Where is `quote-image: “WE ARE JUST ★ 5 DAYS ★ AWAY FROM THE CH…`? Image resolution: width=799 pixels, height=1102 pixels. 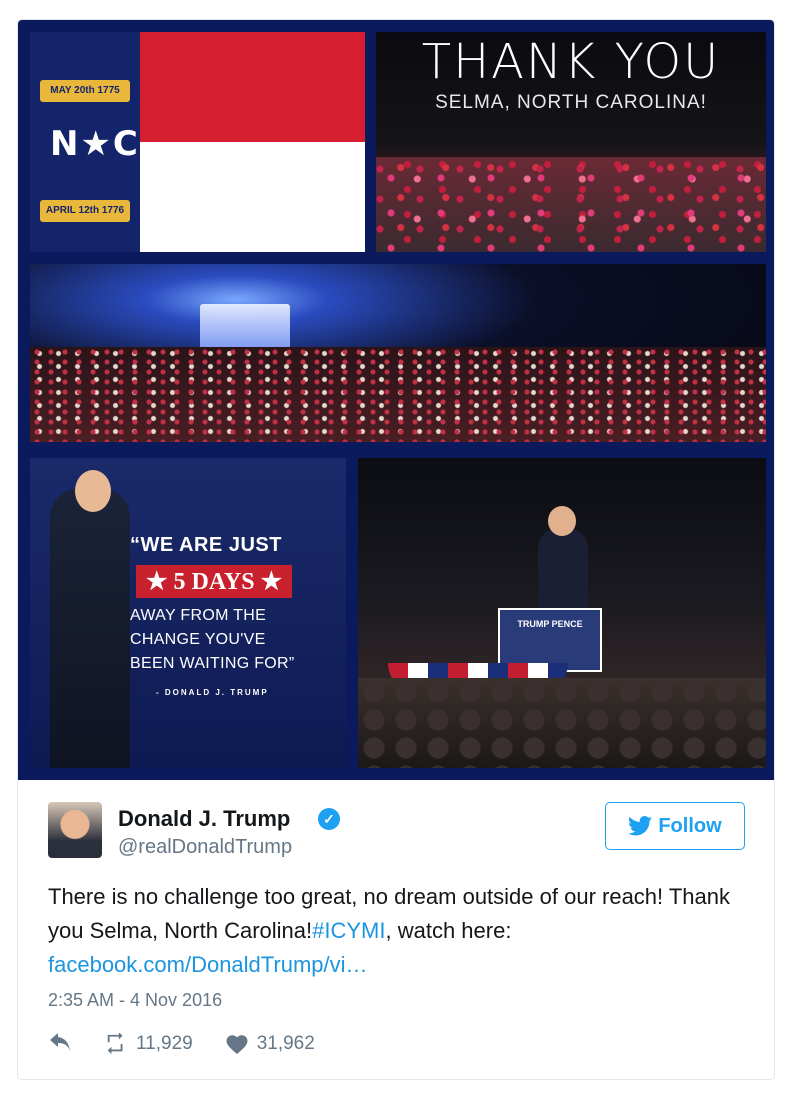
quote-image: “WE ARE JUST ★ 5 DAYS ★ AWAY FROM THE CH… is located at coordinates (188, 613).